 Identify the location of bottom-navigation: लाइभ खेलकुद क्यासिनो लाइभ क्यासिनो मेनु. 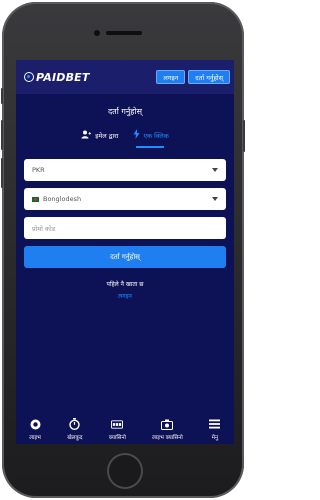
(125, 427).